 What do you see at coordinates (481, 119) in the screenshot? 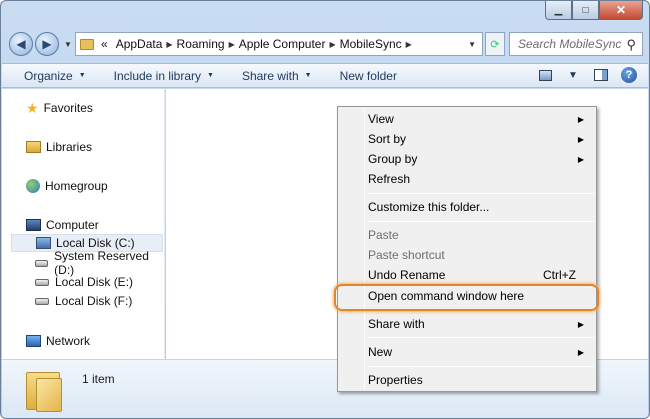
I see `menu-item-view: View ▶` at bounding box center [481, 119].